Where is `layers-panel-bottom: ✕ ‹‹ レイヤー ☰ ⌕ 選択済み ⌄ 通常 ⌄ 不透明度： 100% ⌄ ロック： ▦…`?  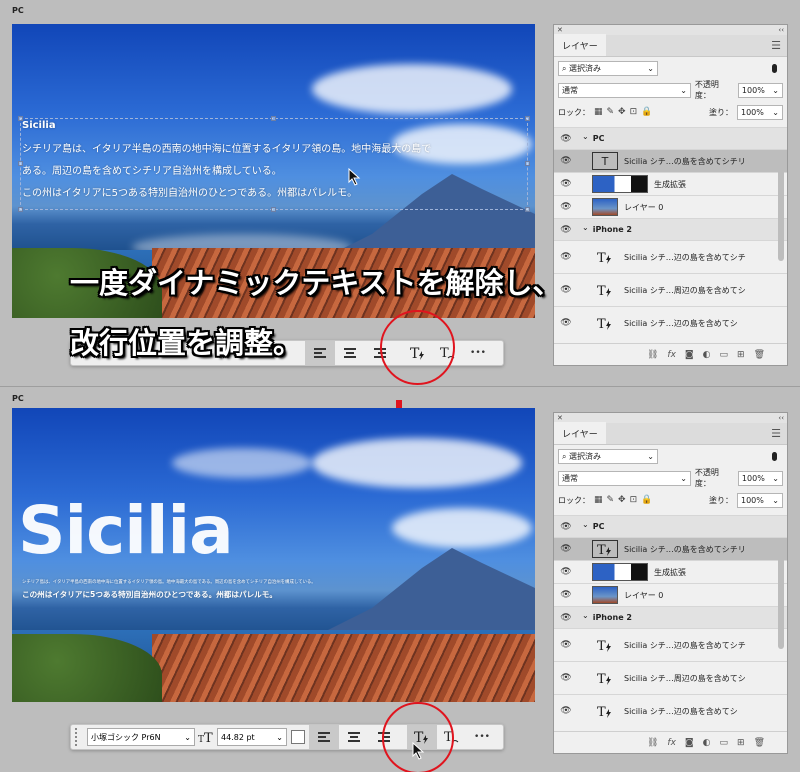
layers-panel-bottom: ✕ ‹‹ レイヤー ☰ ⌕ 選択済み ⌄ 通常 ⌄ 不透明度： 100% ⌄ ロック： ▦… is located at coordinates (670, 583).